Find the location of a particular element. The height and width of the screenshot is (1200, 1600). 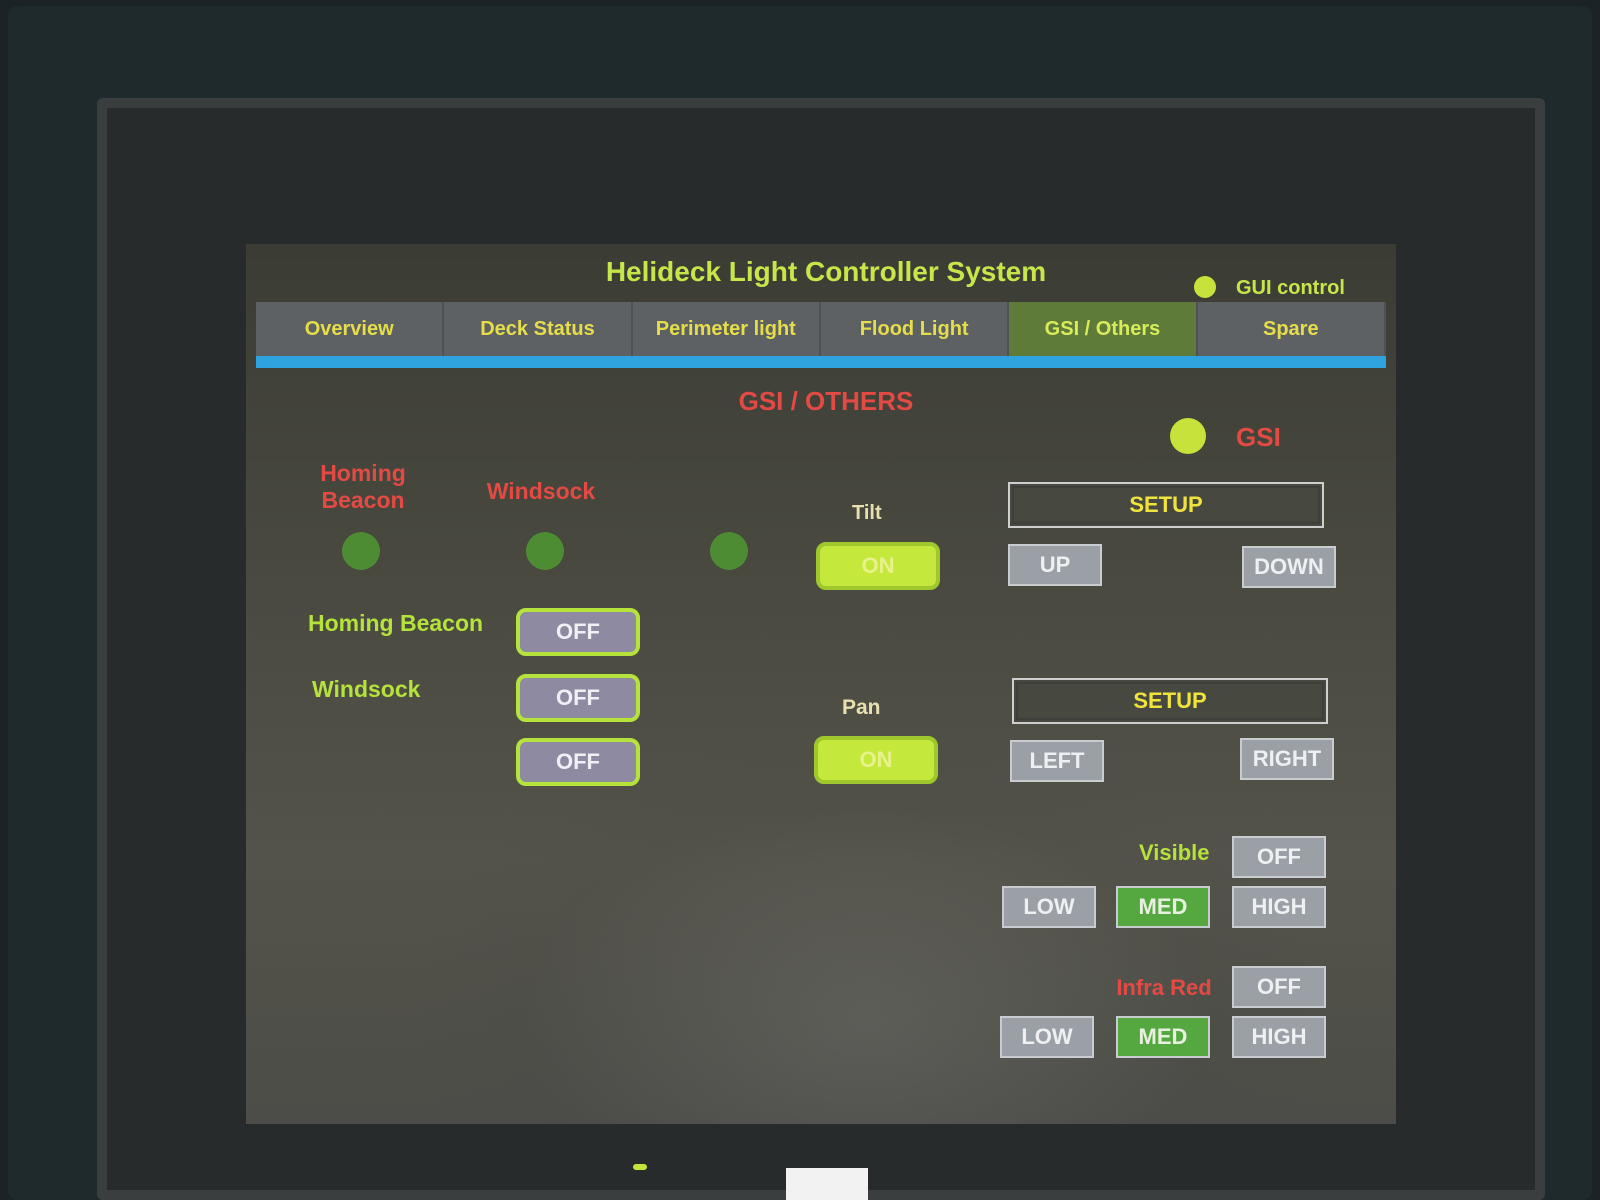

tilt-label: Tilt is located at coordinates (867, 513).